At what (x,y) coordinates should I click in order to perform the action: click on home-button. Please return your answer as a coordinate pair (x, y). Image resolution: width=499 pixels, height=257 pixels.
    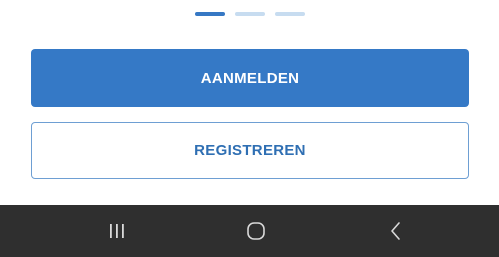
    Looking at the image, I should click on (256, 231).